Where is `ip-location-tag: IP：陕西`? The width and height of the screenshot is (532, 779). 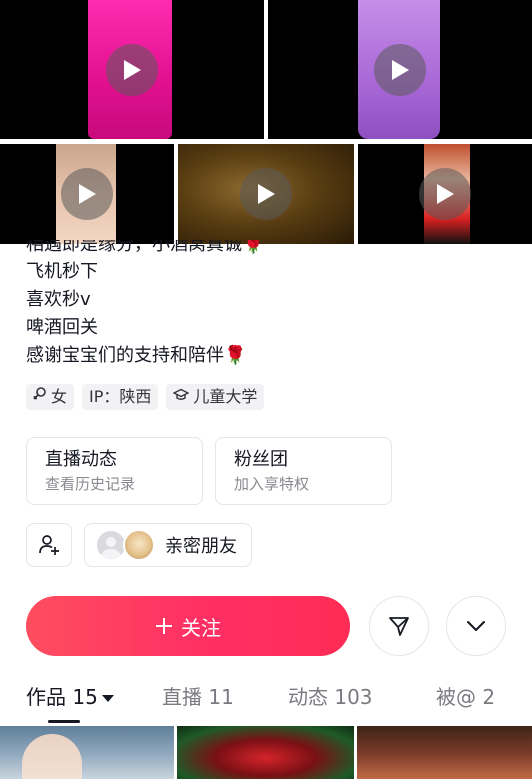 ip-location-tag: IP：陕西 is located at coordinates (120, 397).